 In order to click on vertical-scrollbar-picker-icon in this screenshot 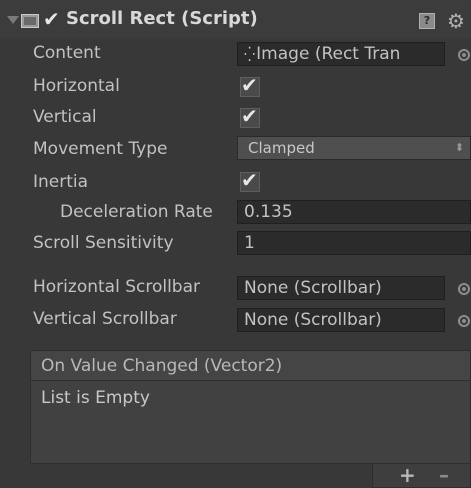, I will do `click(464, 321)`.